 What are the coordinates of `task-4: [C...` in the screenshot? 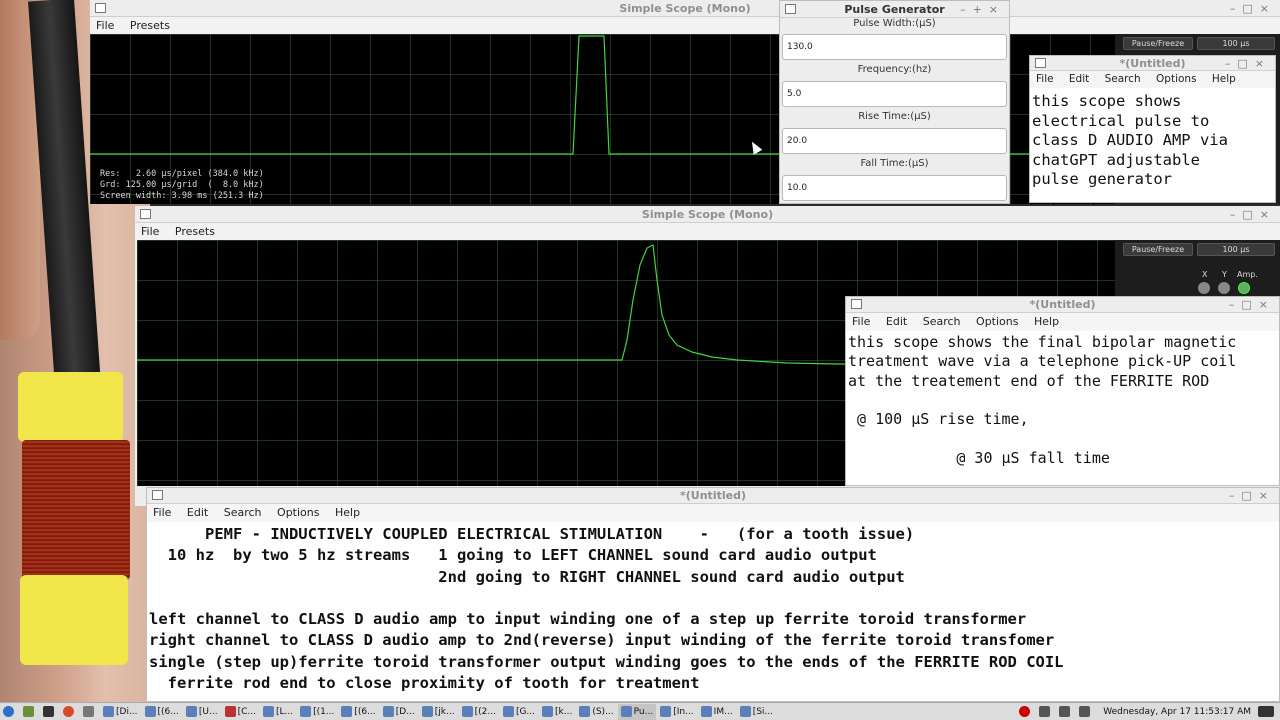 It's located at (240, 712).